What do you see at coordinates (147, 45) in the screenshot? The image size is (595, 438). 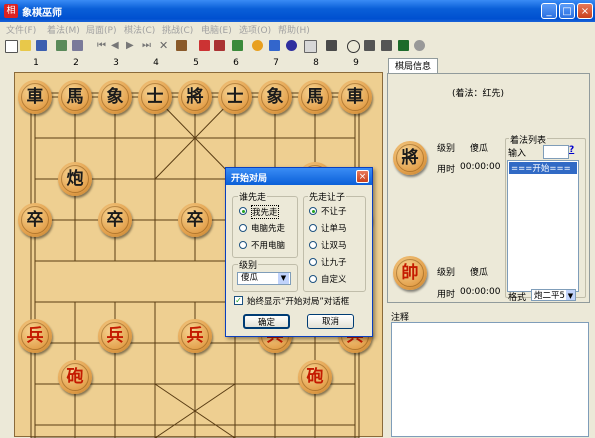 I see `last-move-icon: ⏭` at bounding box center [147, 45].